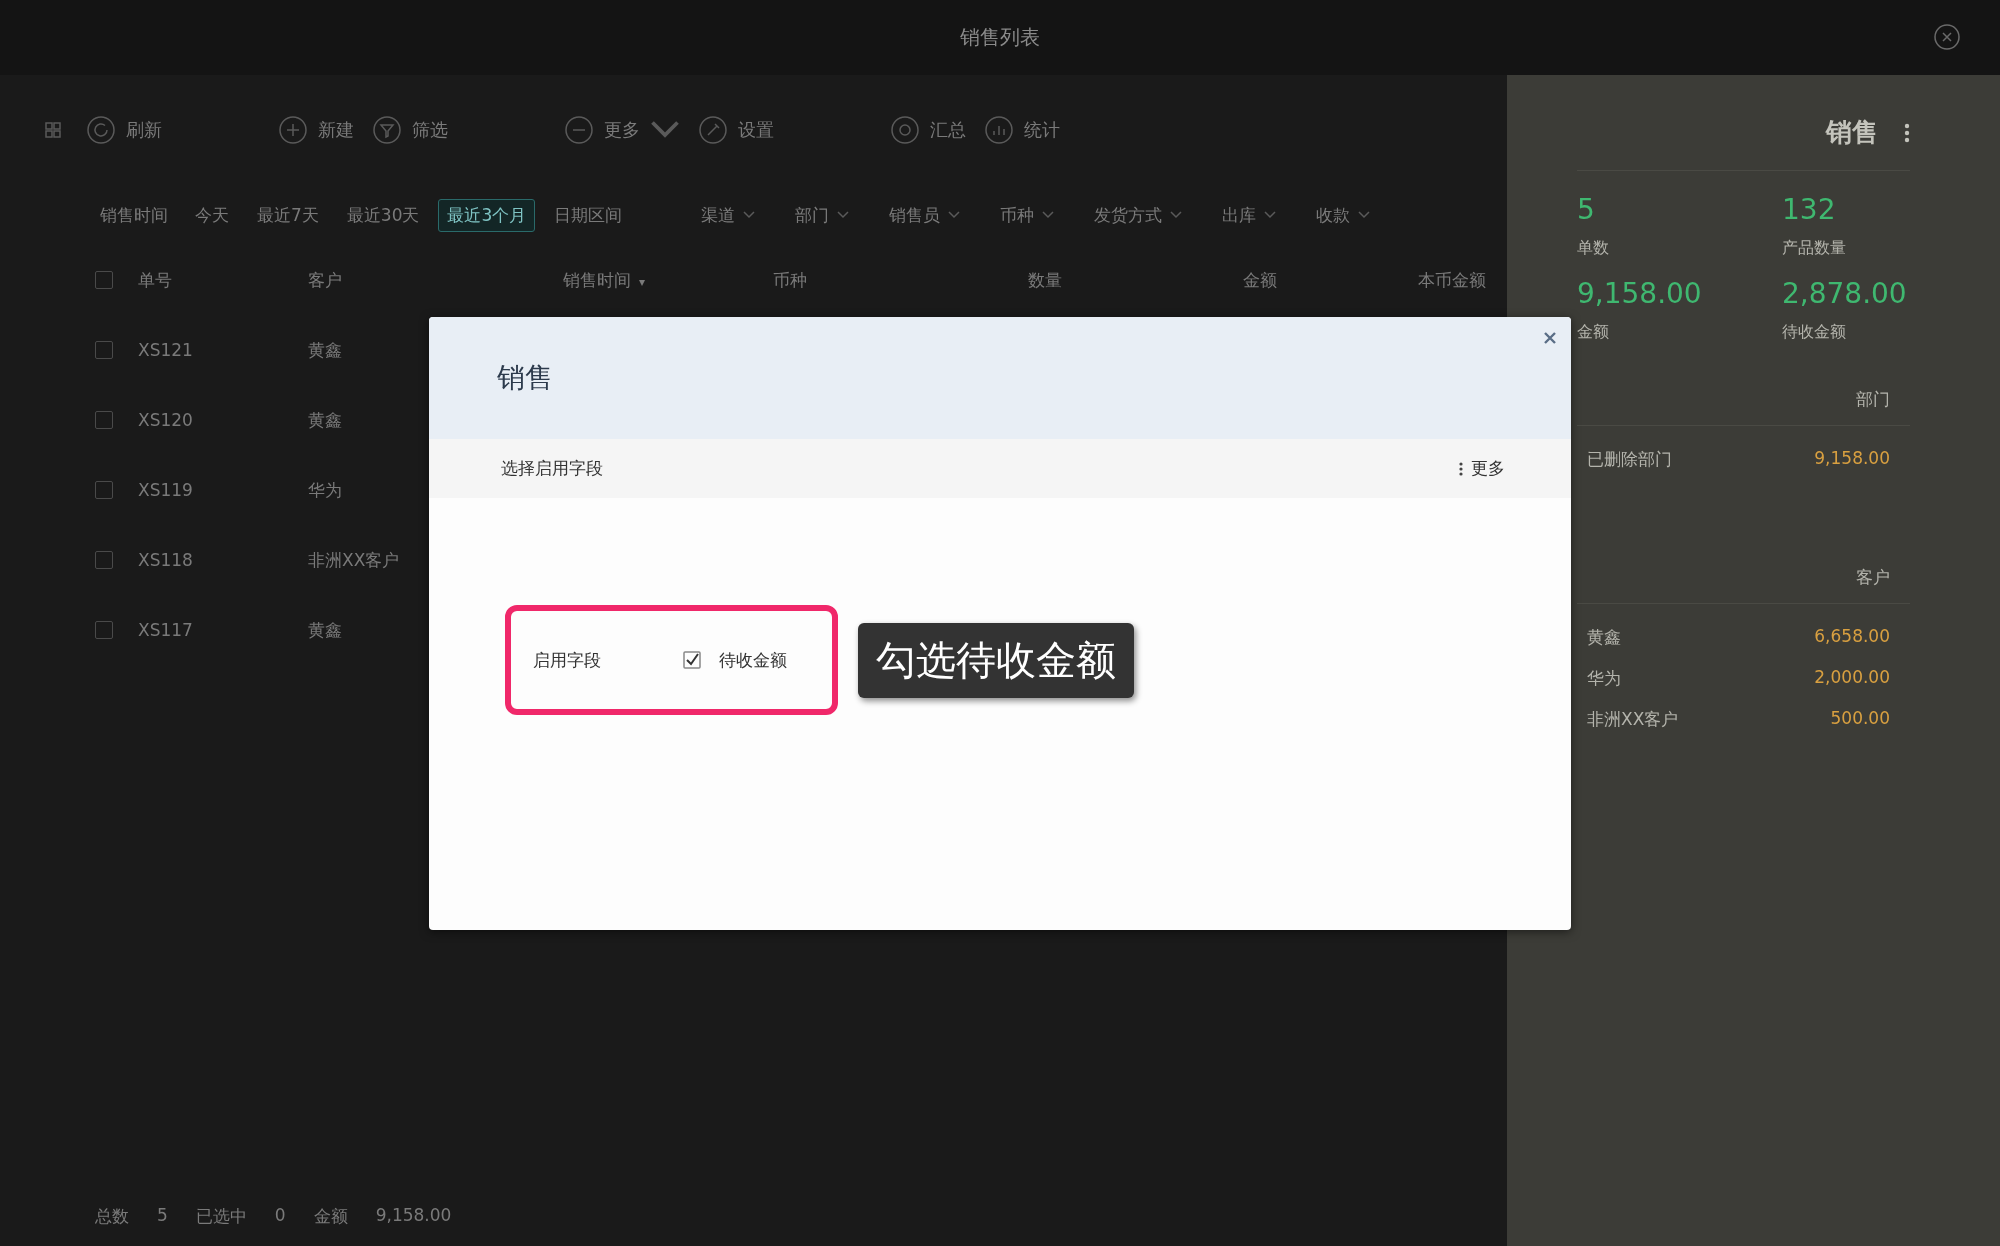 The width and height of the screenshot is (2000, 1246). Describe the element at coordinates (1000, 37) in the screenshot. I see `window-title: 销售列表` at that location.